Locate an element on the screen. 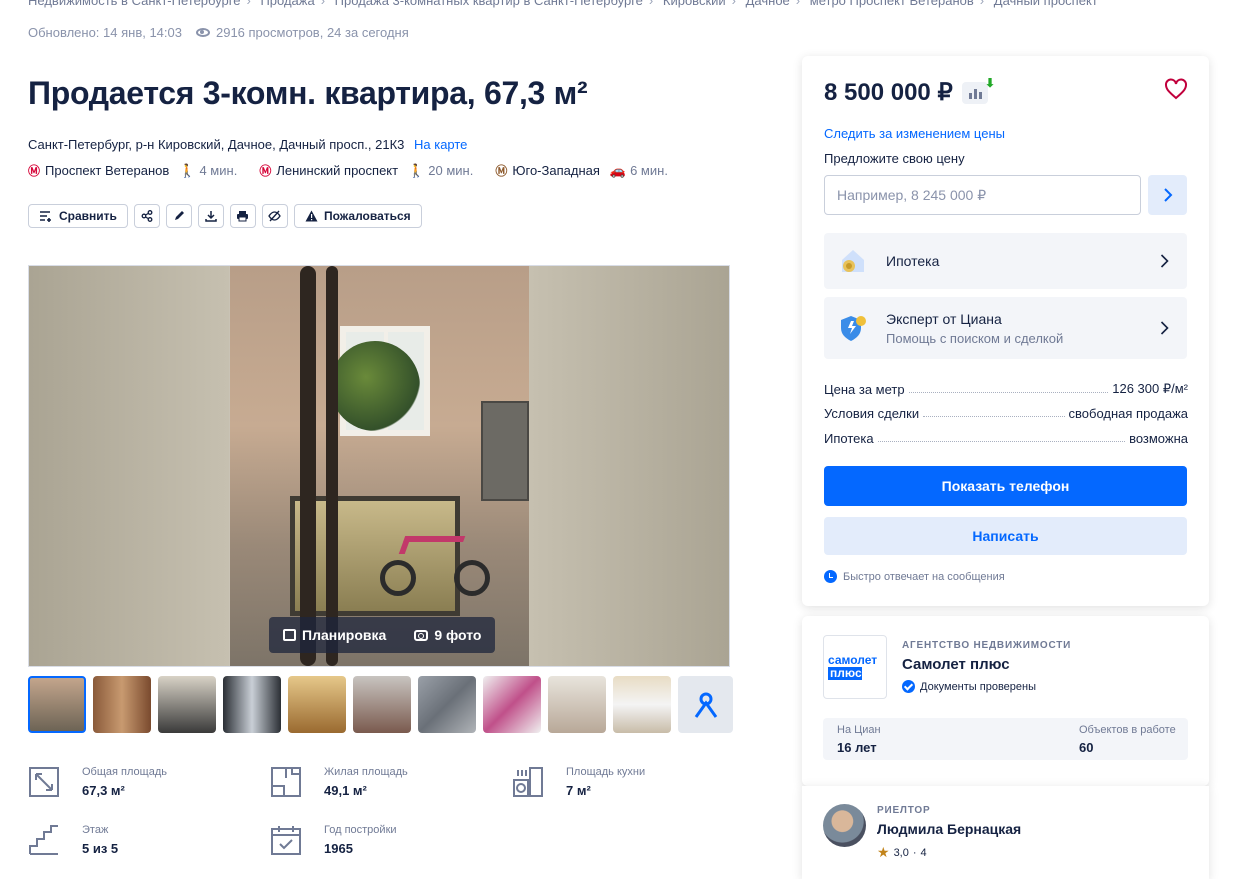  floor-plan-button: Планировка is located at coordinates (334, 635).